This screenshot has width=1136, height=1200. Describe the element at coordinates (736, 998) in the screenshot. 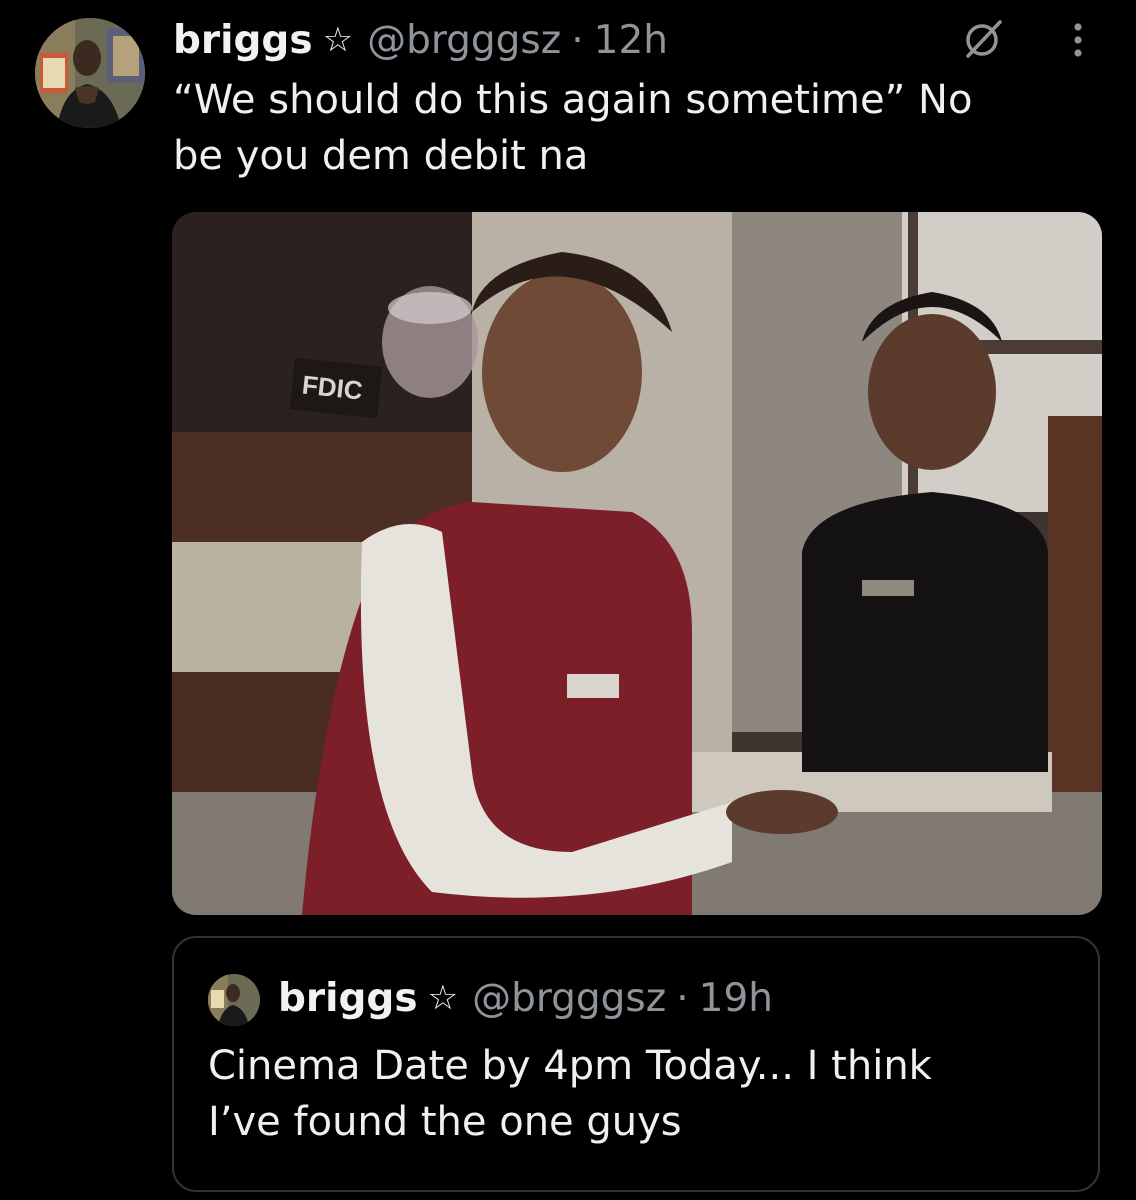

I see `quoted-tweet-timestamp: 19h` at that location.